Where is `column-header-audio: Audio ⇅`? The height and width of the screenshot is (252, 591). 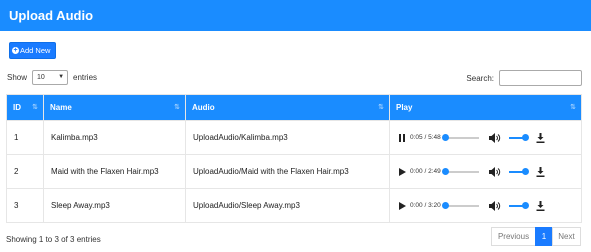
column-header-audio: Audio ⇅ is located at coordinates (287, 107).